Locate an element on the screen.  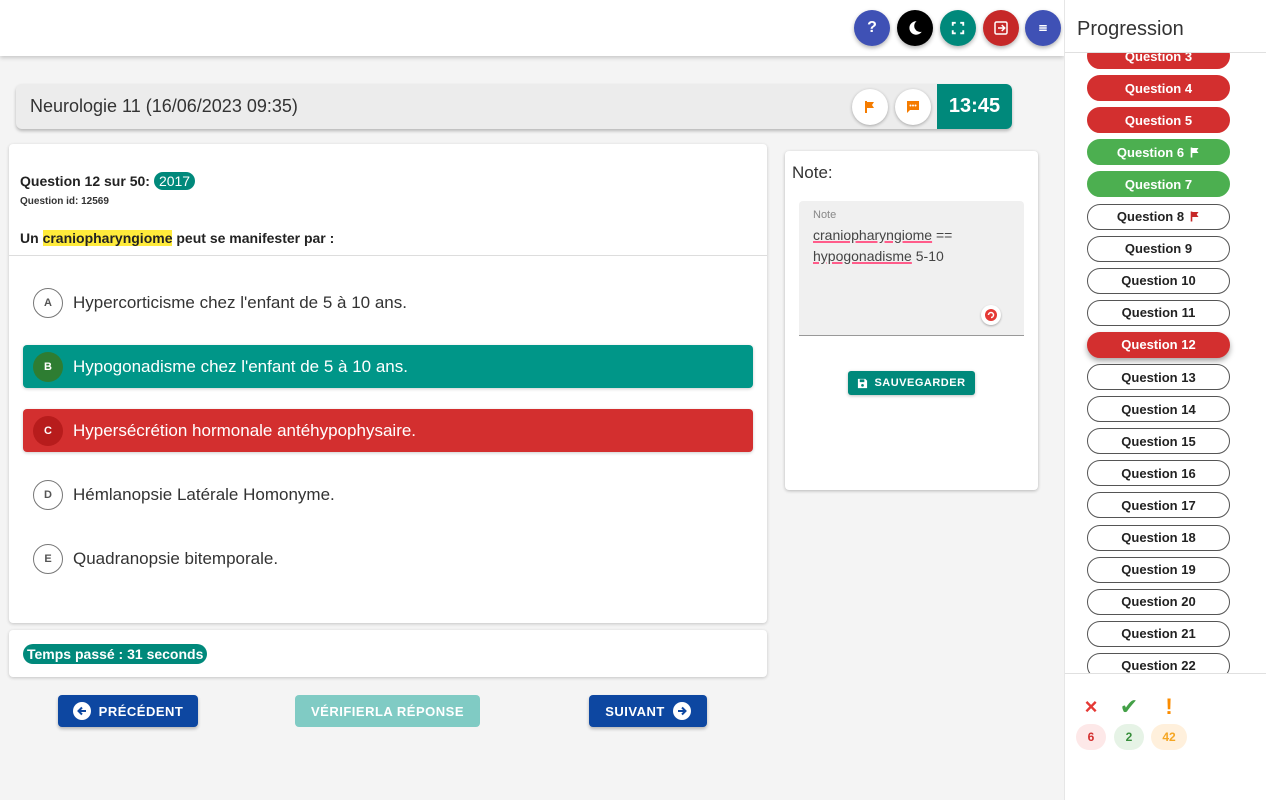
sidebar-item-label: Question 15 is located at coordinates (1158, 441).